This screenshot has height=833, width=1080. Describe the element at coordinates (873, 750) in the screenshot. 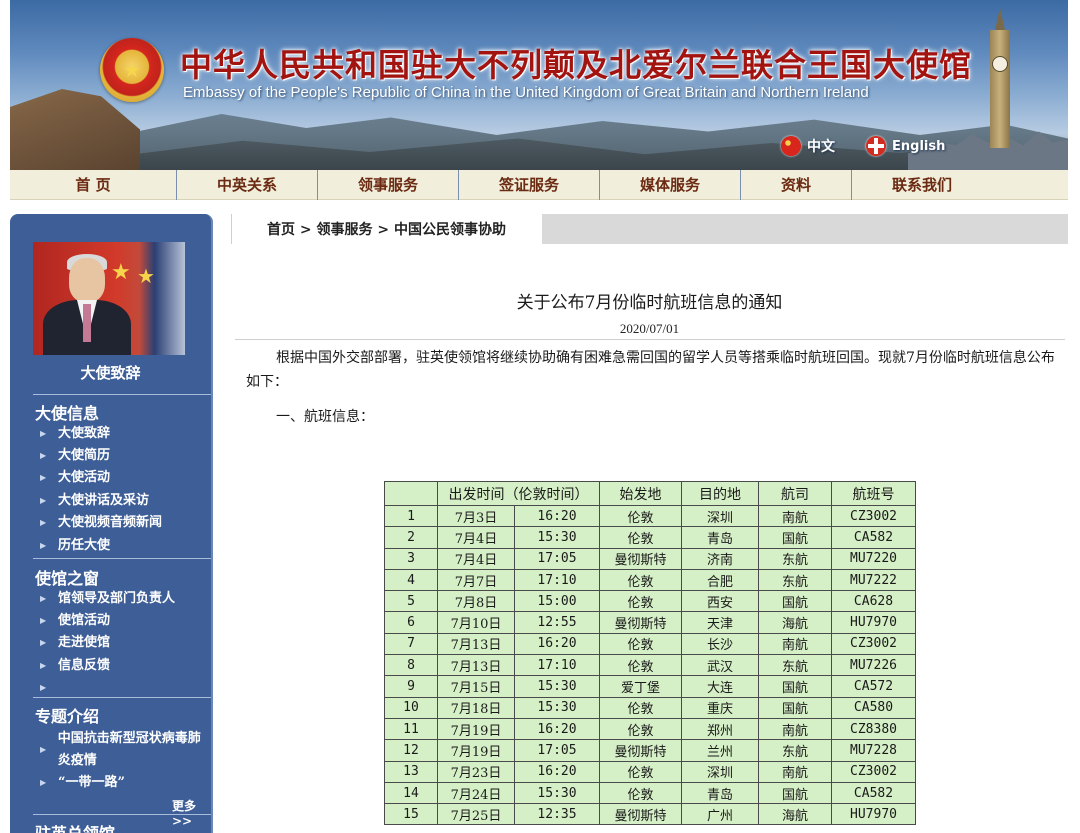

I see `table-cell: MU7228` at that location.